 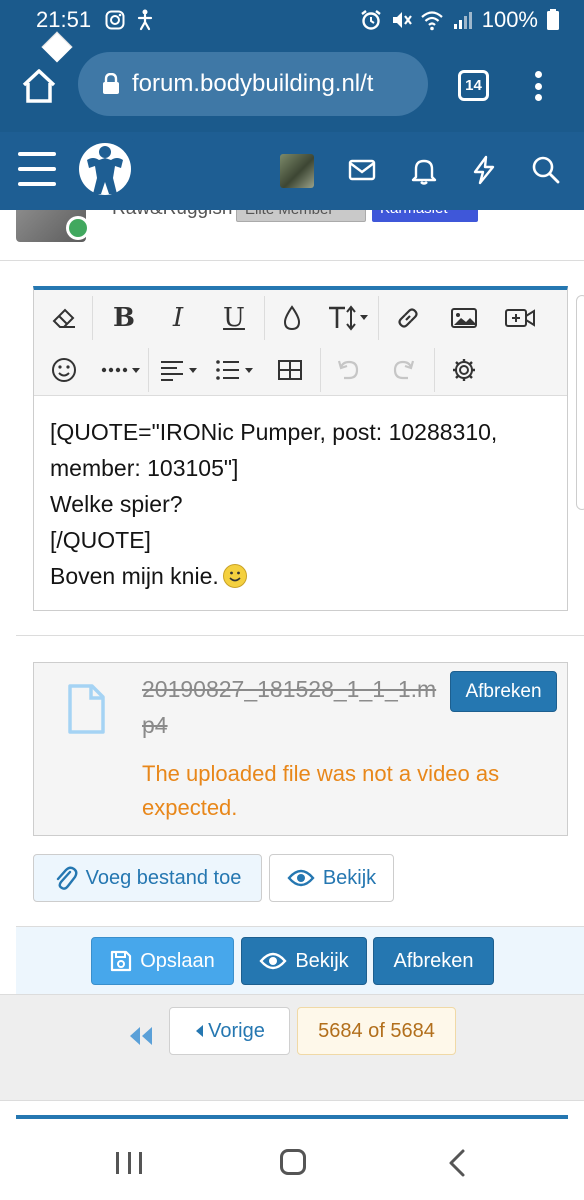 I want to click on user-avatar-small, so click(x=297, y=171).